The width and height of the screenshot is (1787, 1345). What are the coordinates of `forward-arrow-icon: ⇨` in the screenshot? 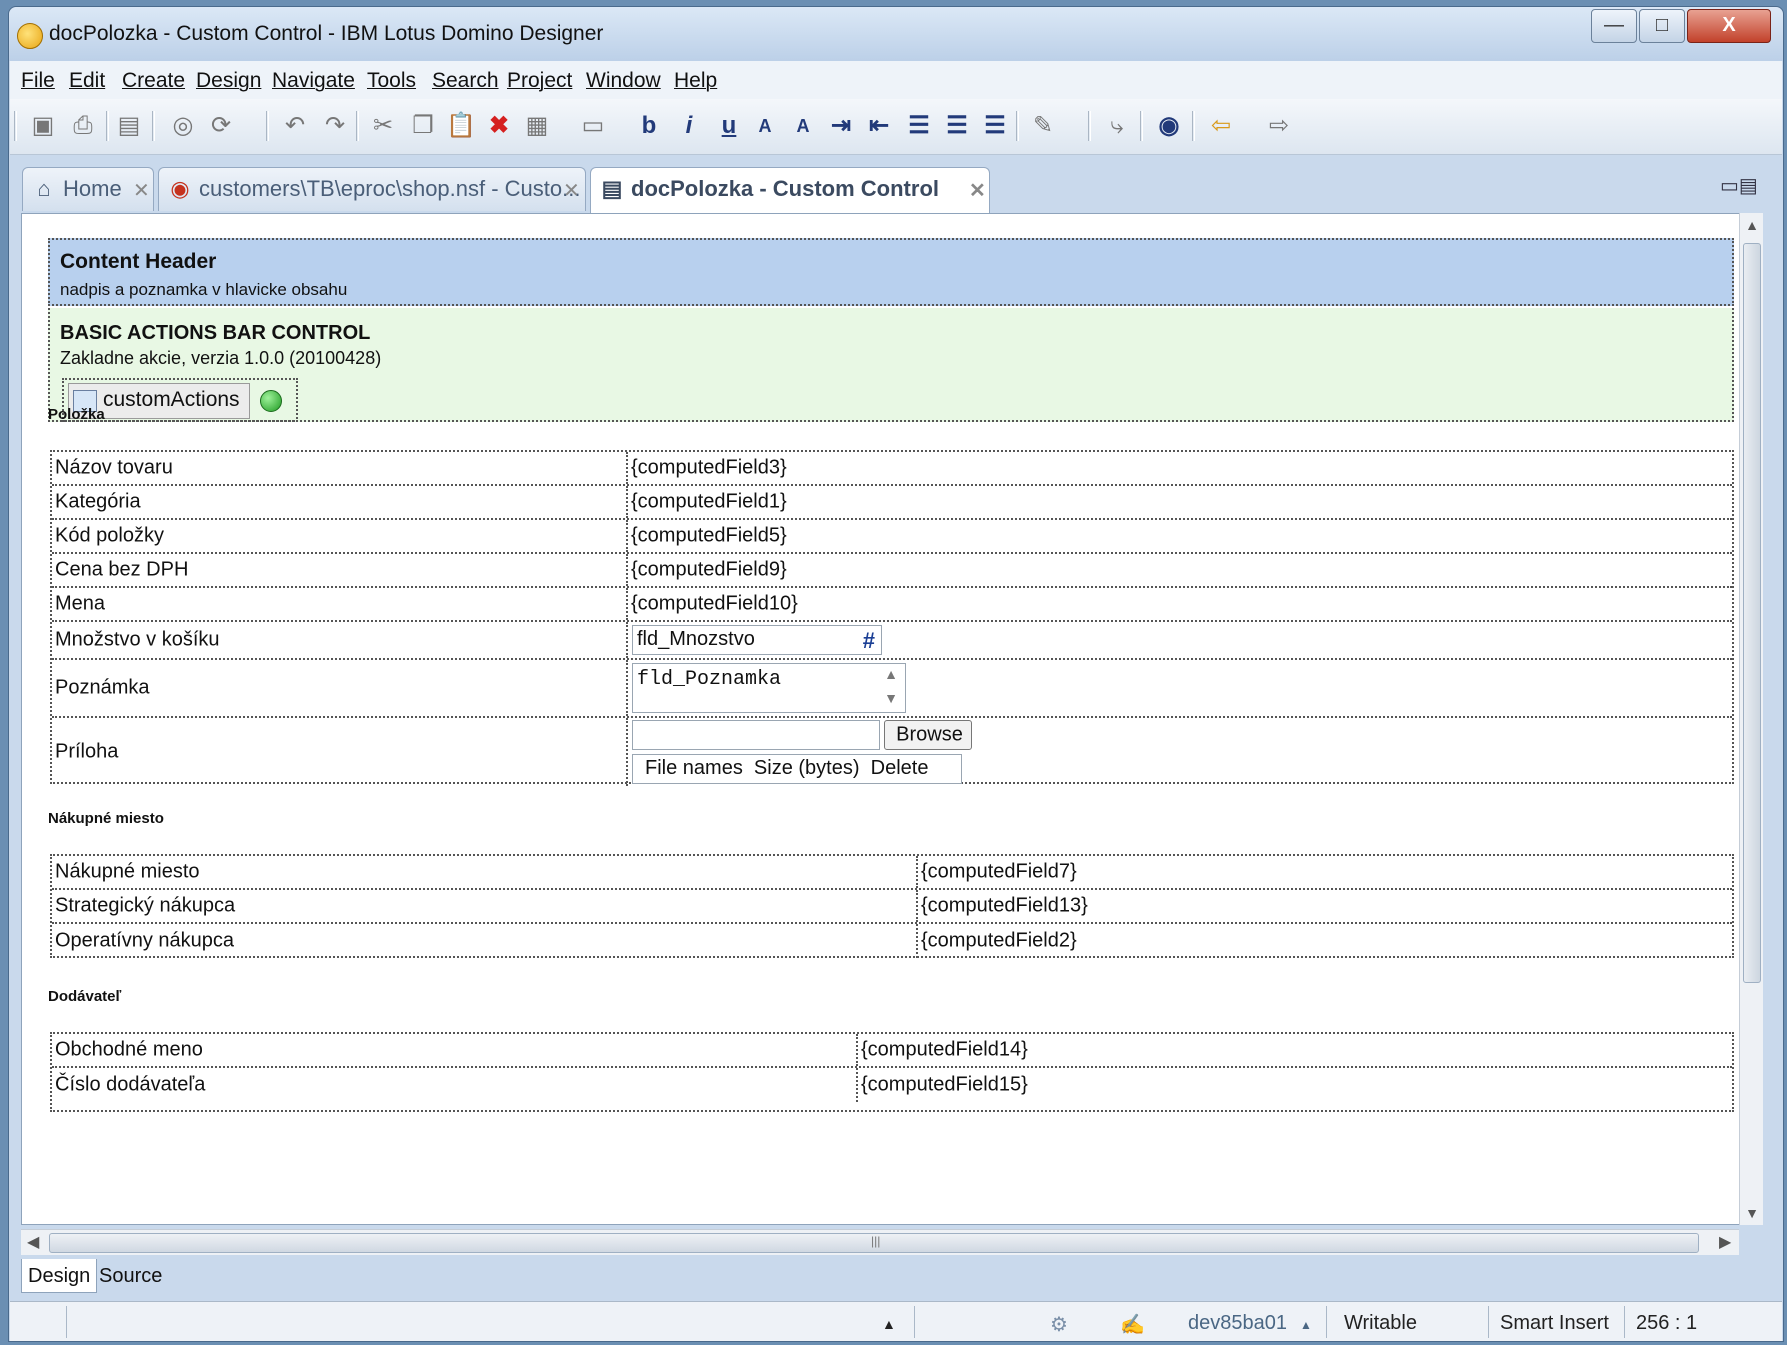 It's located at (1279, 126).